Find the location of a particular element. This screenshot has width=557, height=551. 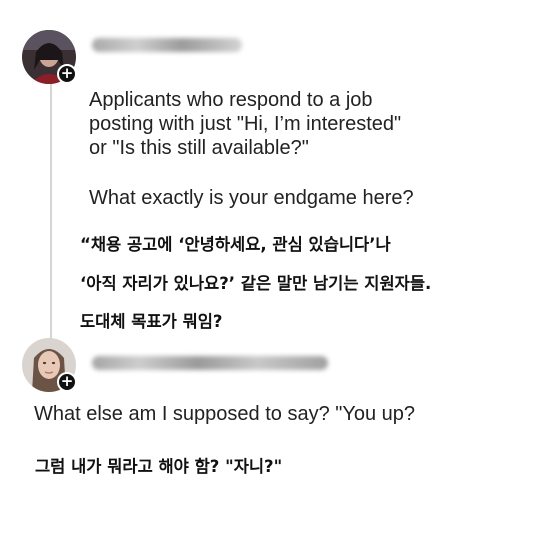

thread-connector-line is located at coordinates (51, 212).